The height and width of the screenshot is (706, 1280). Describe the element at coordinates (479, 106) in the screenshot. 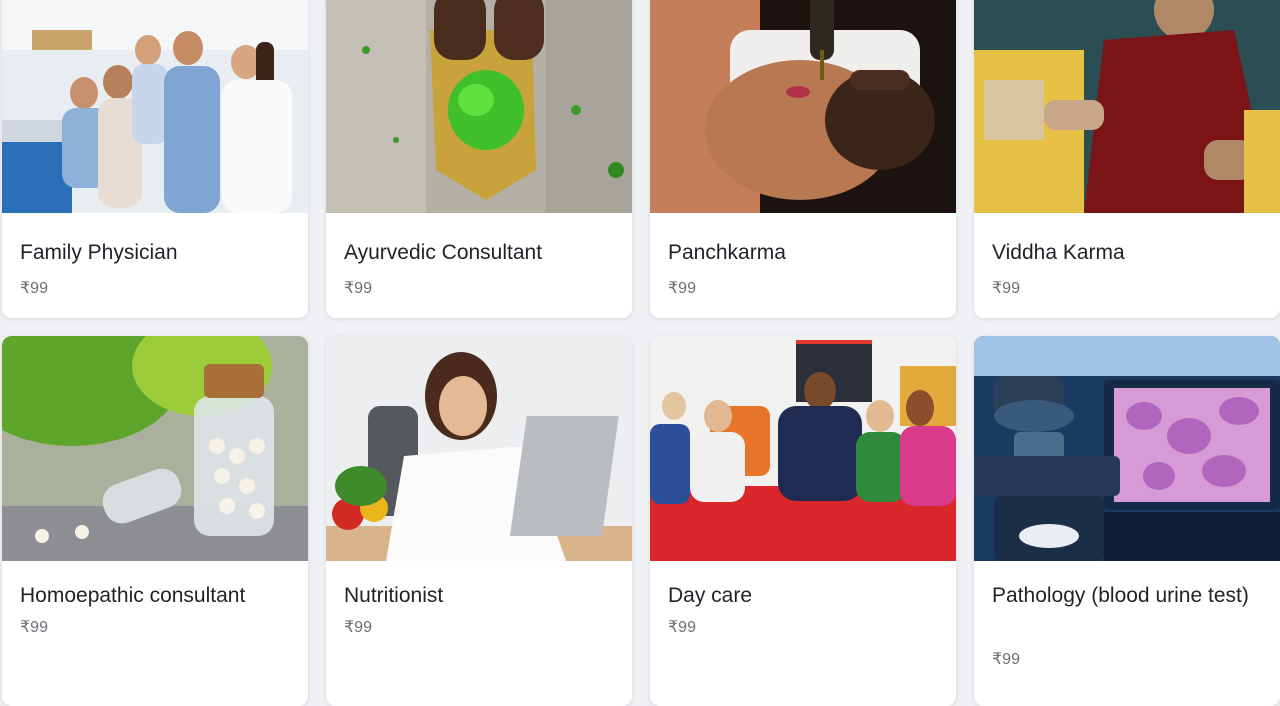

I see `herbs-grinding-photo` at that location.